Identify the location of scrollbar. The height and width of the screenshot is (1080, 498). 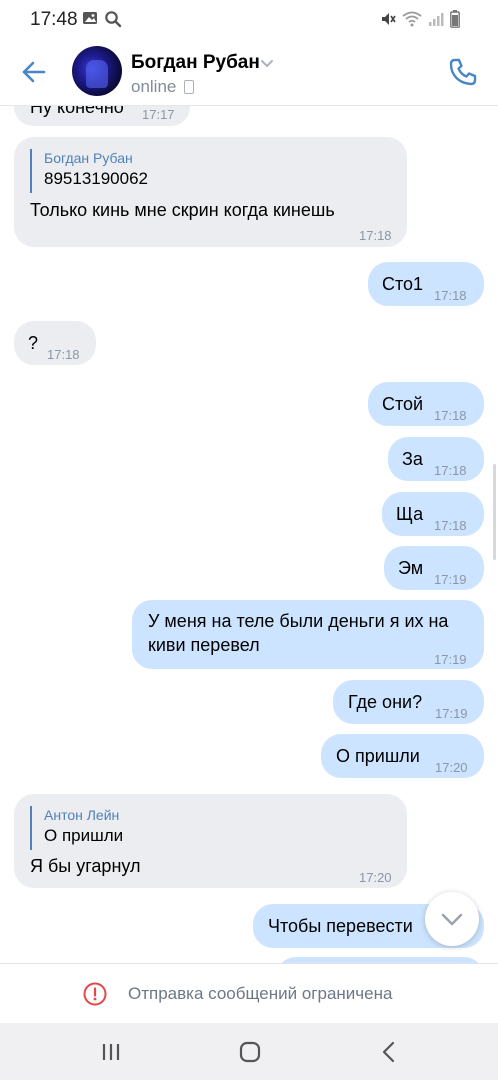
(494, 512).